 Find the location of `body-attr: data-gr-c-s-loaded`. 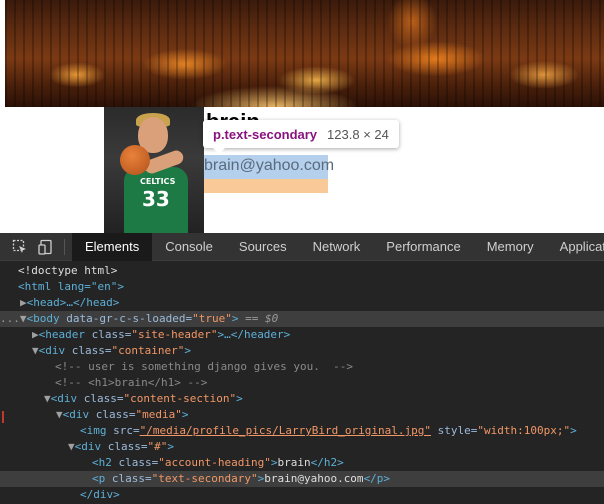

body-attr: data-gr-c-s-loaded is located at coordinates (126, 318).